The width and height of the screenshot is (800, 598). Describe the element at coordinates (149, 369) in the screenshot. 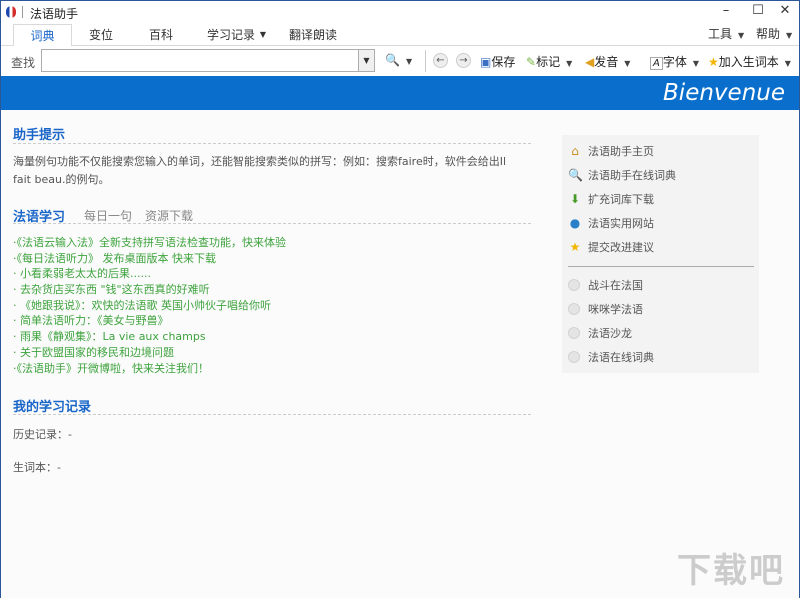

I see `news-item: ·《法语助手》开微博啦，快来关注我们！` at that location.